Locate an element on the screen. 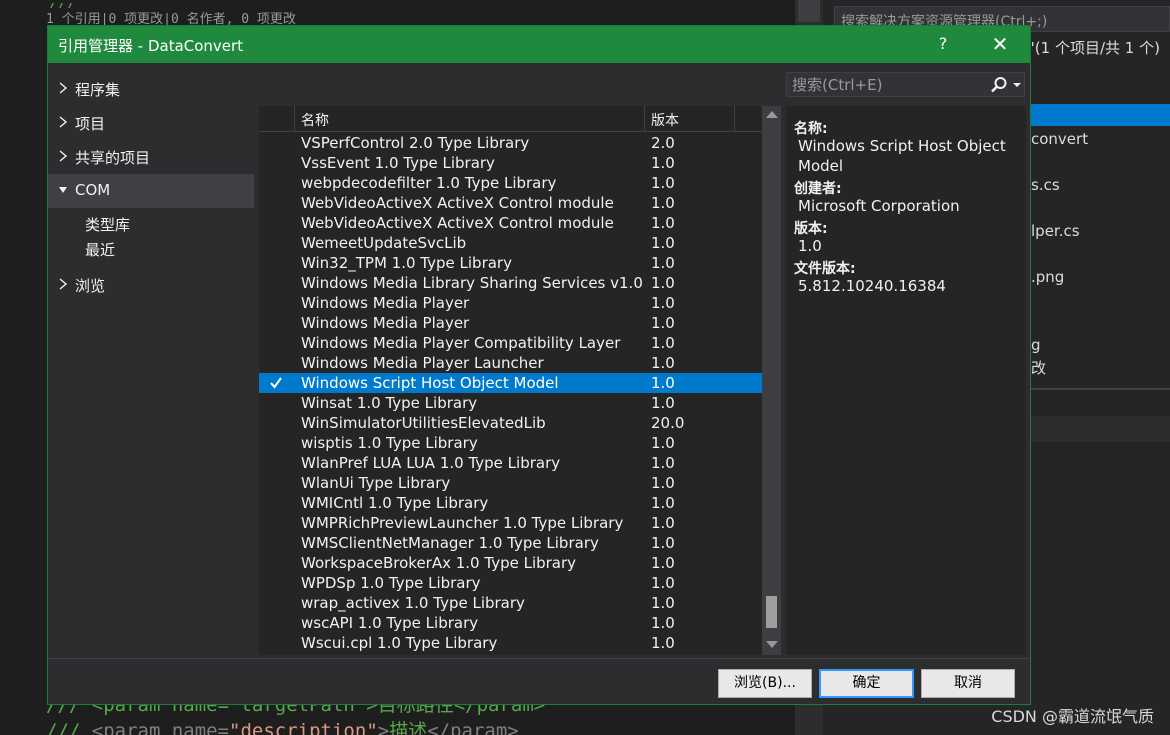 The height and width of the screenshot is (735, 1170). row-name: Windows Media Player is located at coordinates (385, 323).